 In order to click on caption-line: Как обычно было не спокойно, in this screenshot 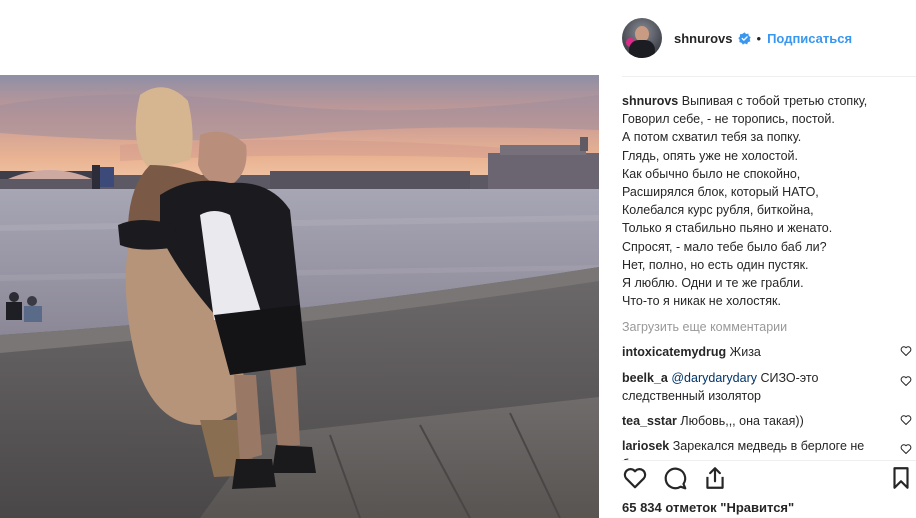, I will do `click(711, 173)`.